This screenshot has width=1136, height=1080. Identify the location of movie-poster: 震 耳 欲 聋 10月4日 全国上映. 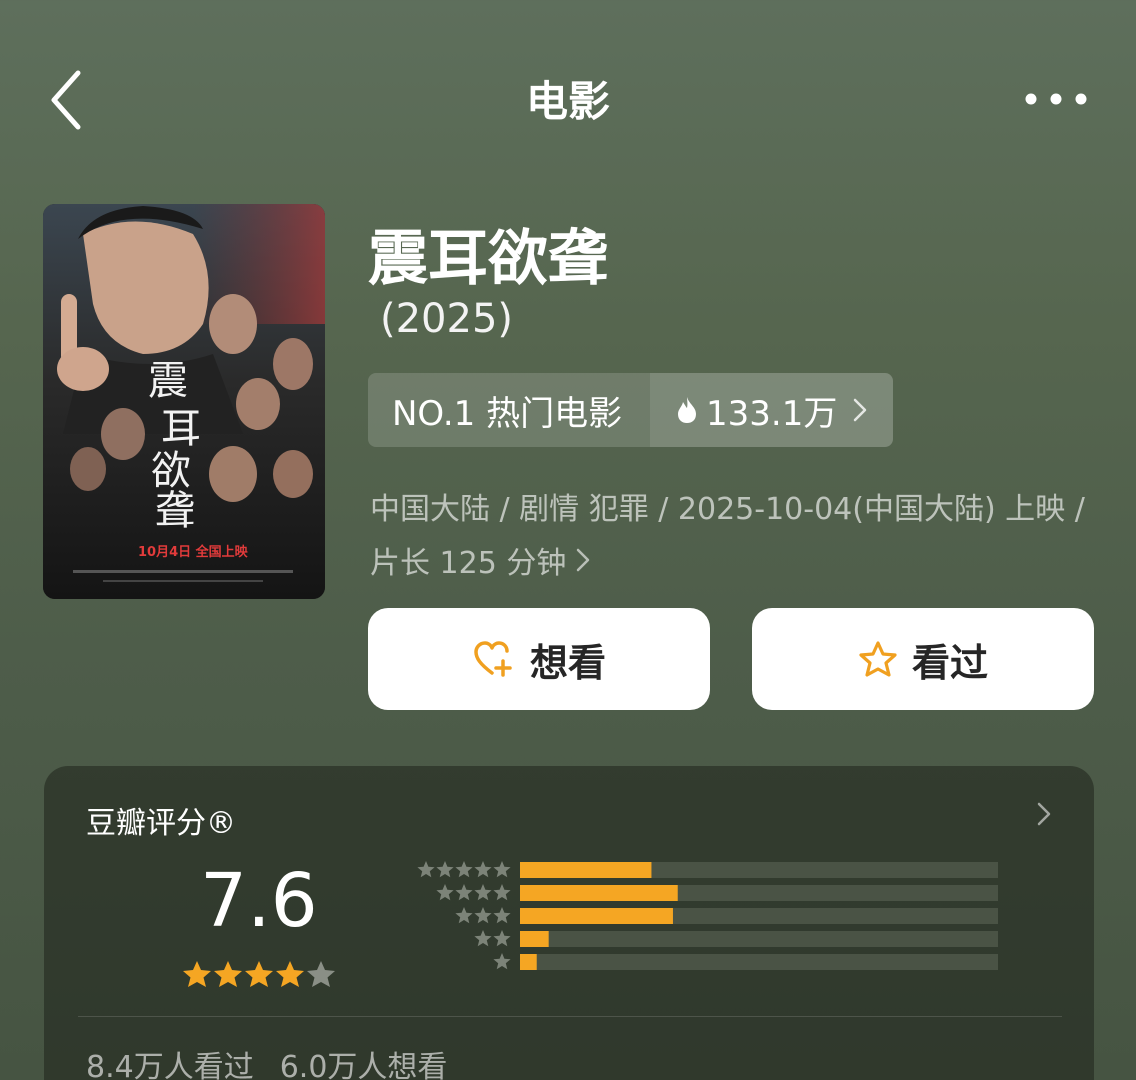
(184, 401).